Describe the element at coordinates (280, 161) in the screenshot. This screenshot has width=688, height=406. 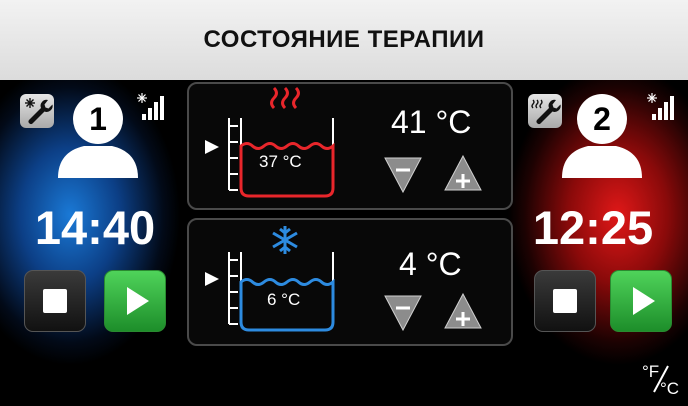
I see `hot-water-temperature: 37 °C` at that location.